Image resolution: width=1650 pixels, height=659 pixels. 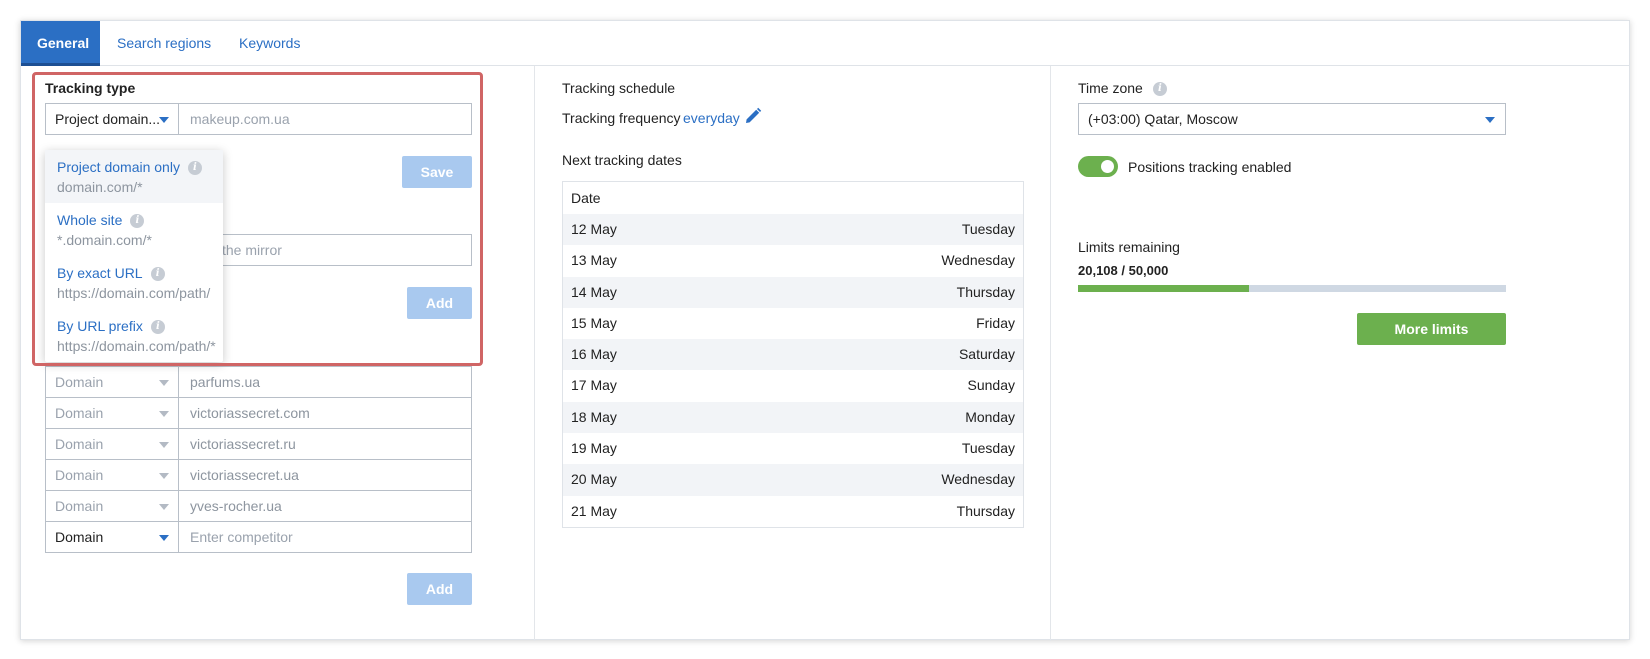 I want to click on new-competitor-input: Enter competitor, so click(x=325, y=537).